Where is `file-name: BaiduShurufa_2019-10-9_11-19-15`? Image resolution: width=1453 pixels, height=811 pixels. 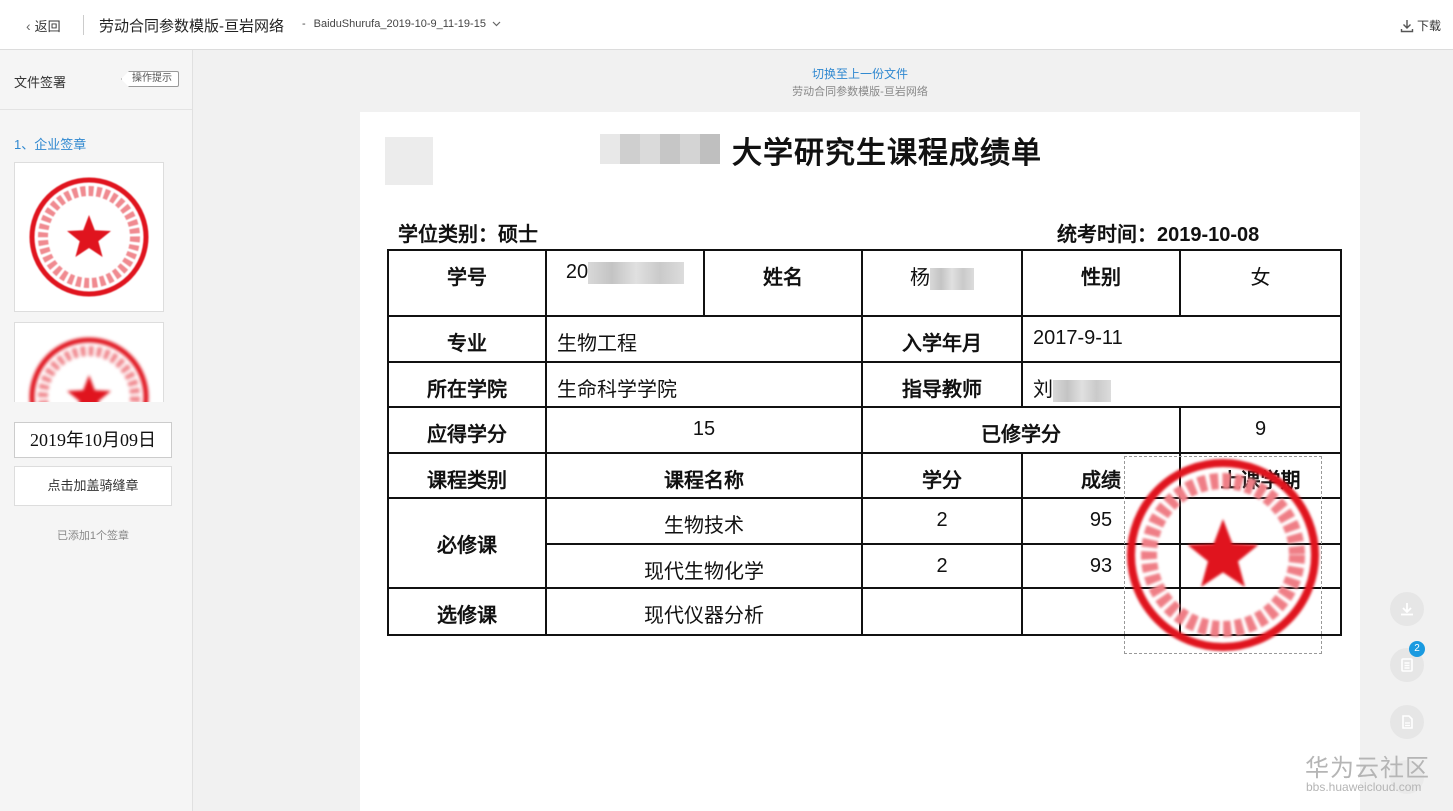
file-name: BaiduShurufa_2019-10-9_11-19-15 is located at coordinates (399, 24).